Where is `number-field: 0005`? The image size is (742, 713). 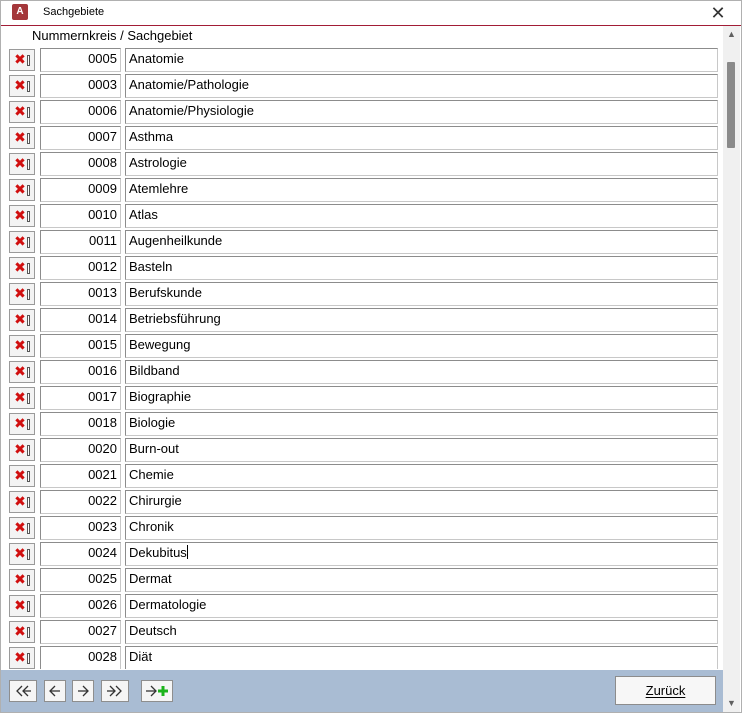
number-field: 0005 is located at coordinates (80, 60).